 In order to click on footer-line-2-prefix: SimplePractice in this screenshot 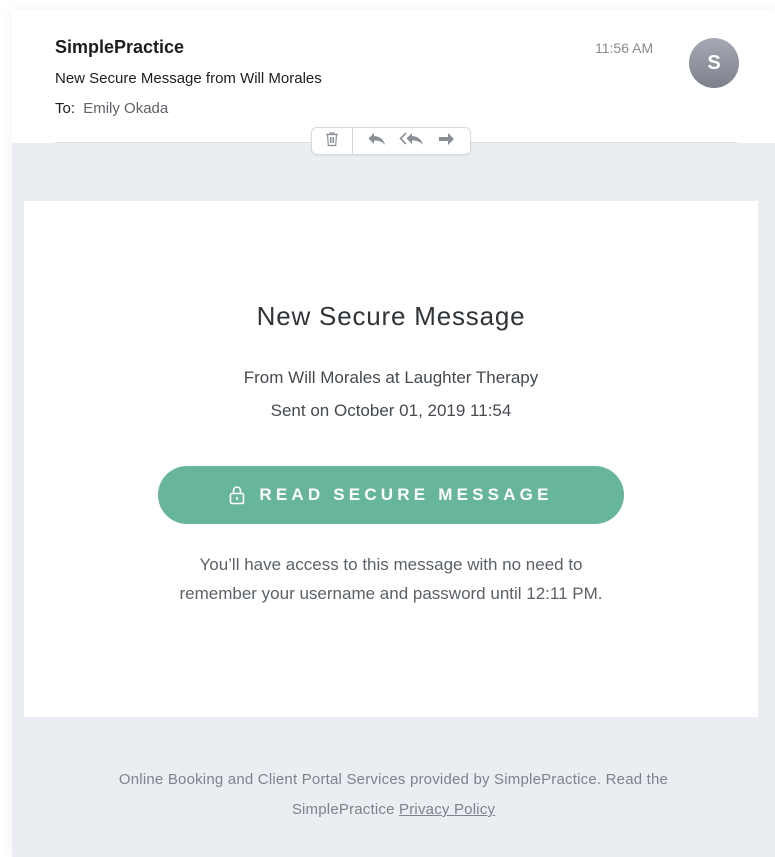, I will do `click(343, 809)`.